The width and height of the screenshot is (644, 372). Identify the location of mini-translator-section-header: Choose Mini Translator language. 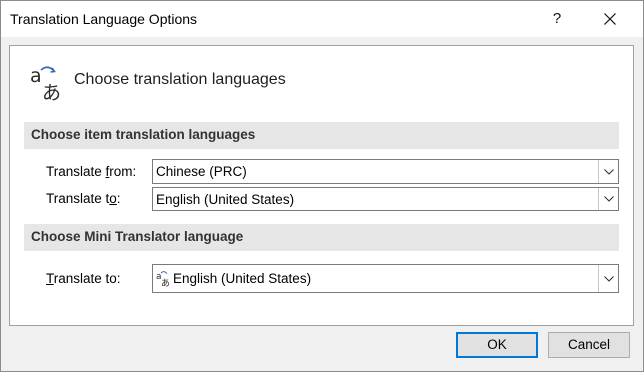
(321, 237).